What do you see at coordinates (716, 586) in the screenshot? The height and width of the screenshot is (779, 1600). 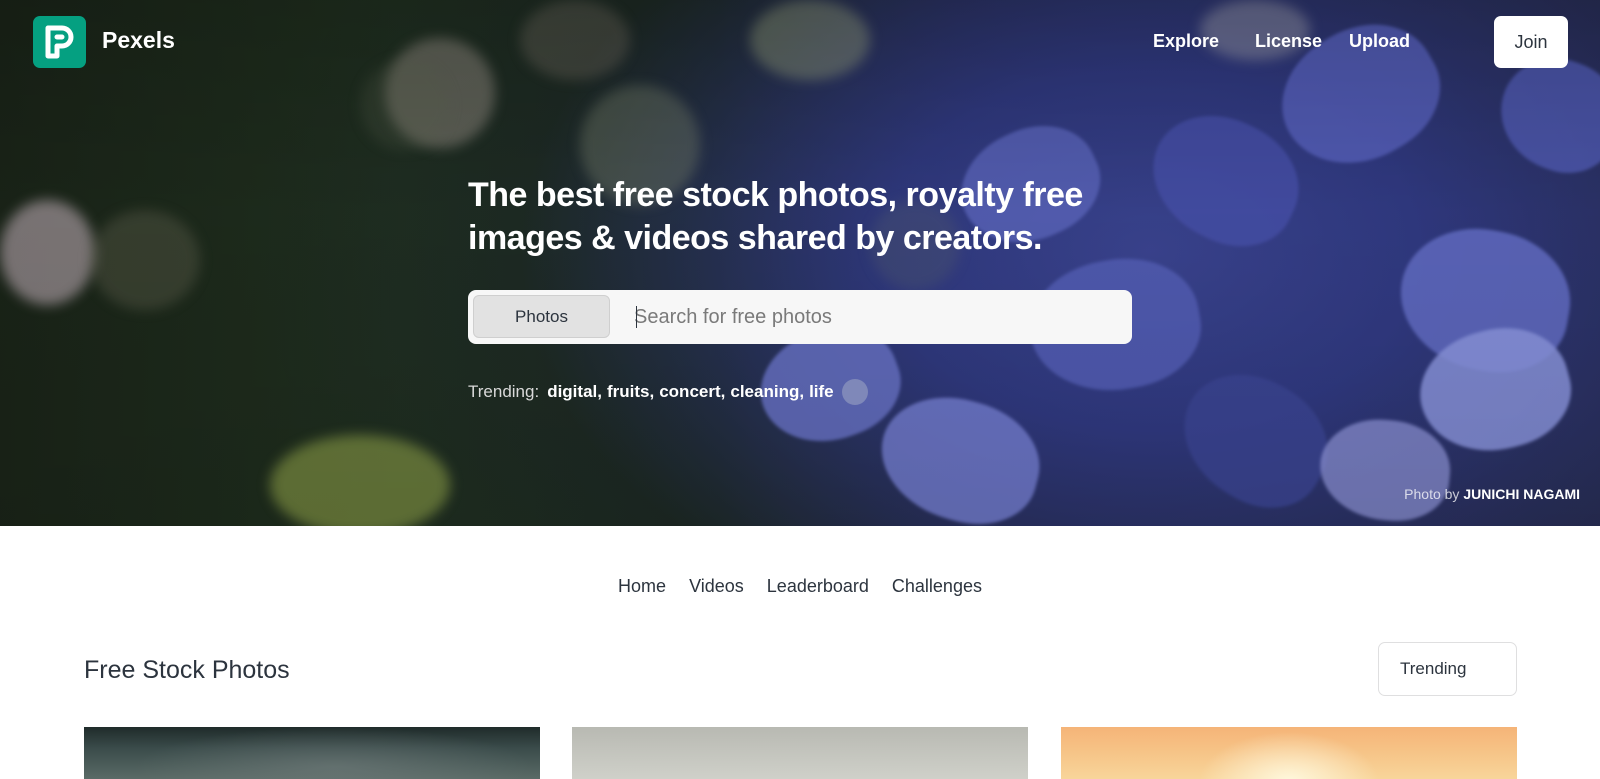 I see `tab-videos: Videos` at bounding box center [716, 586].